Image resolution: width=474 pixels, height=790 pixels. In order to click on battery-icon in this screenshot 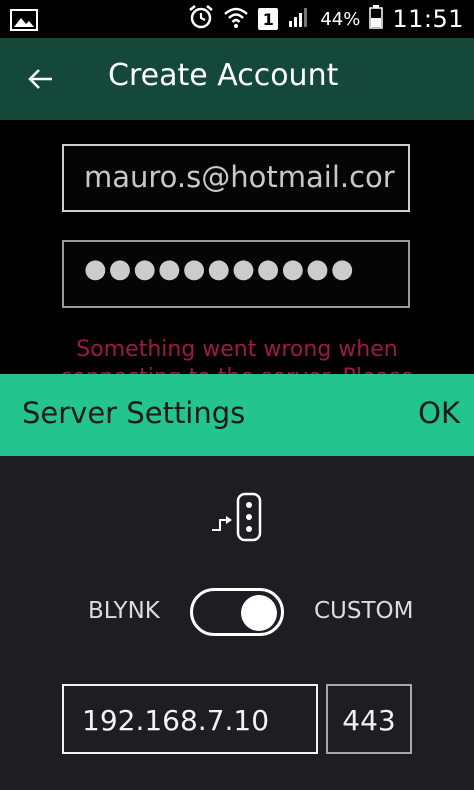, I will do `click(376, 19)`.